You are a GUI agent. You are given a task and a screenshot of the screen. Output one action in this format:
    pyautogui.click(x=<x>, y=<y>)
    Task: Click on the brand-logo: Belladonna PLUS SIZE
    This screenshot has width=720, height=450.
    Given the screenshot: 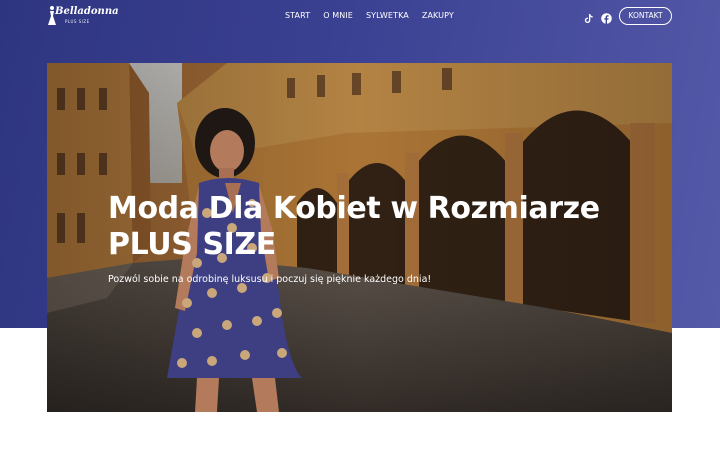 What is the action you would take?
    pyautogui.click(x=83, y=16)
    